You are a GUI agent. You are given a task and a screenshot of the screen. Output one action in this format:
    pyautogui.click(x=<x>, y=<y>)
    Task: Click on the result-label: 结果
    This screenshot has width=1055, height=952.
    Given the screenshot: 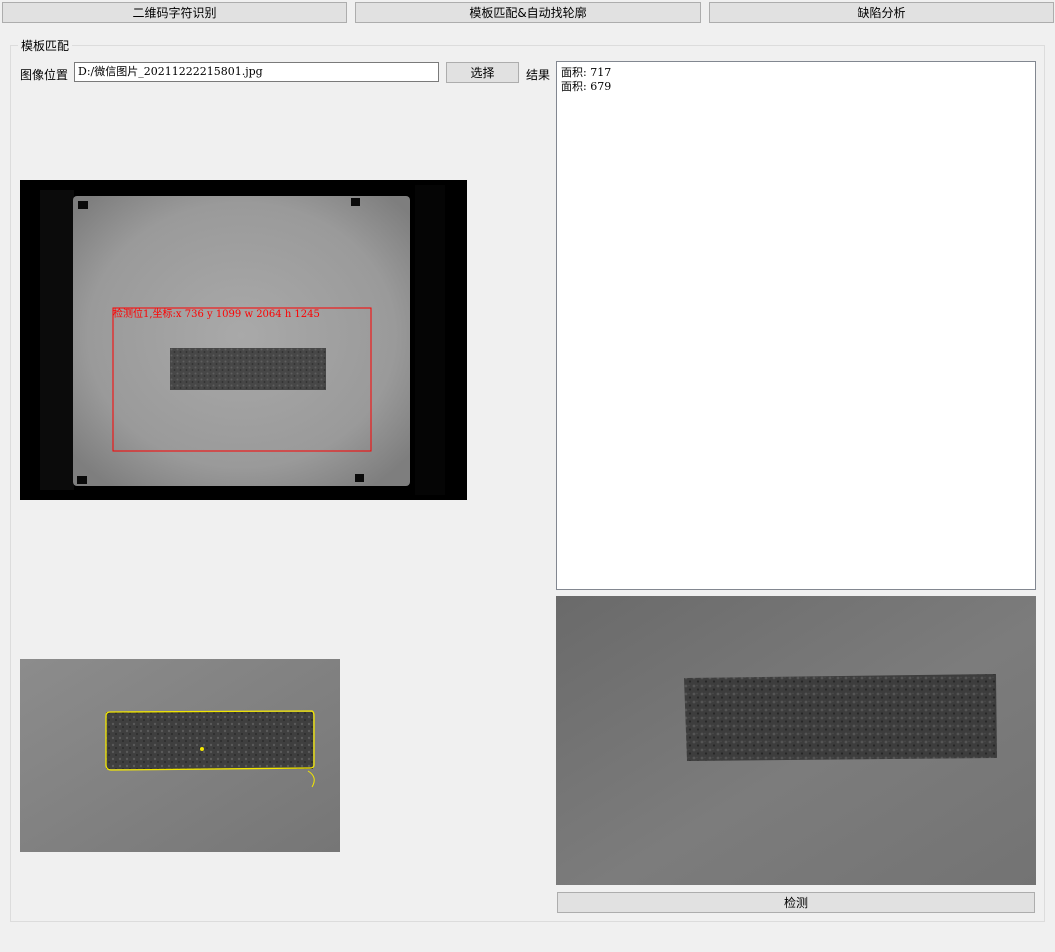 What is the action you would take?
    pyautogui.click(x=538, y=75)
    